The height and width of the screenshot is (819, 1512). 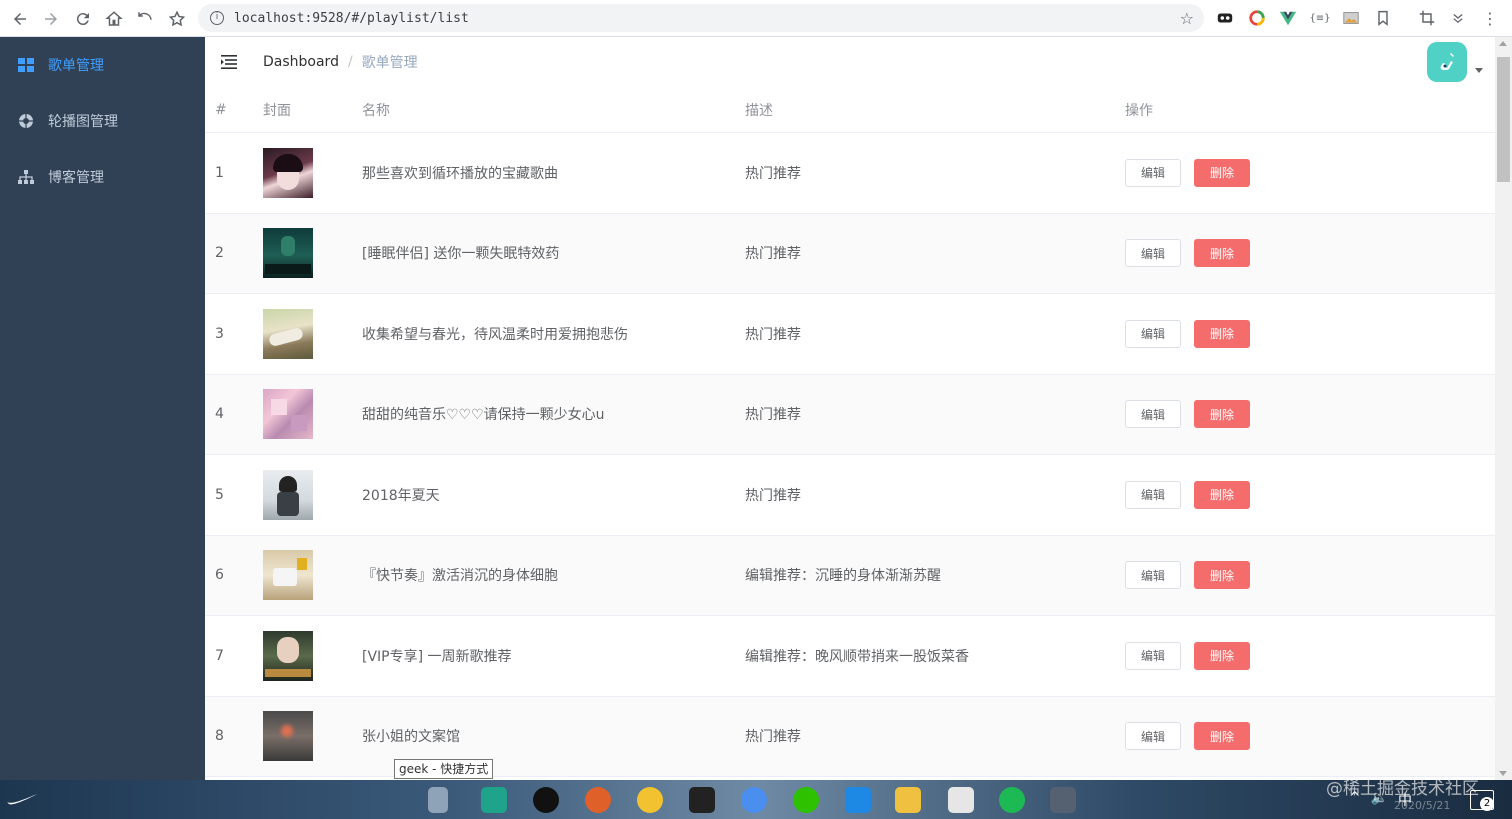 I want to click on sidebar-item-label: 博客管理, so click(x=76, y=178).